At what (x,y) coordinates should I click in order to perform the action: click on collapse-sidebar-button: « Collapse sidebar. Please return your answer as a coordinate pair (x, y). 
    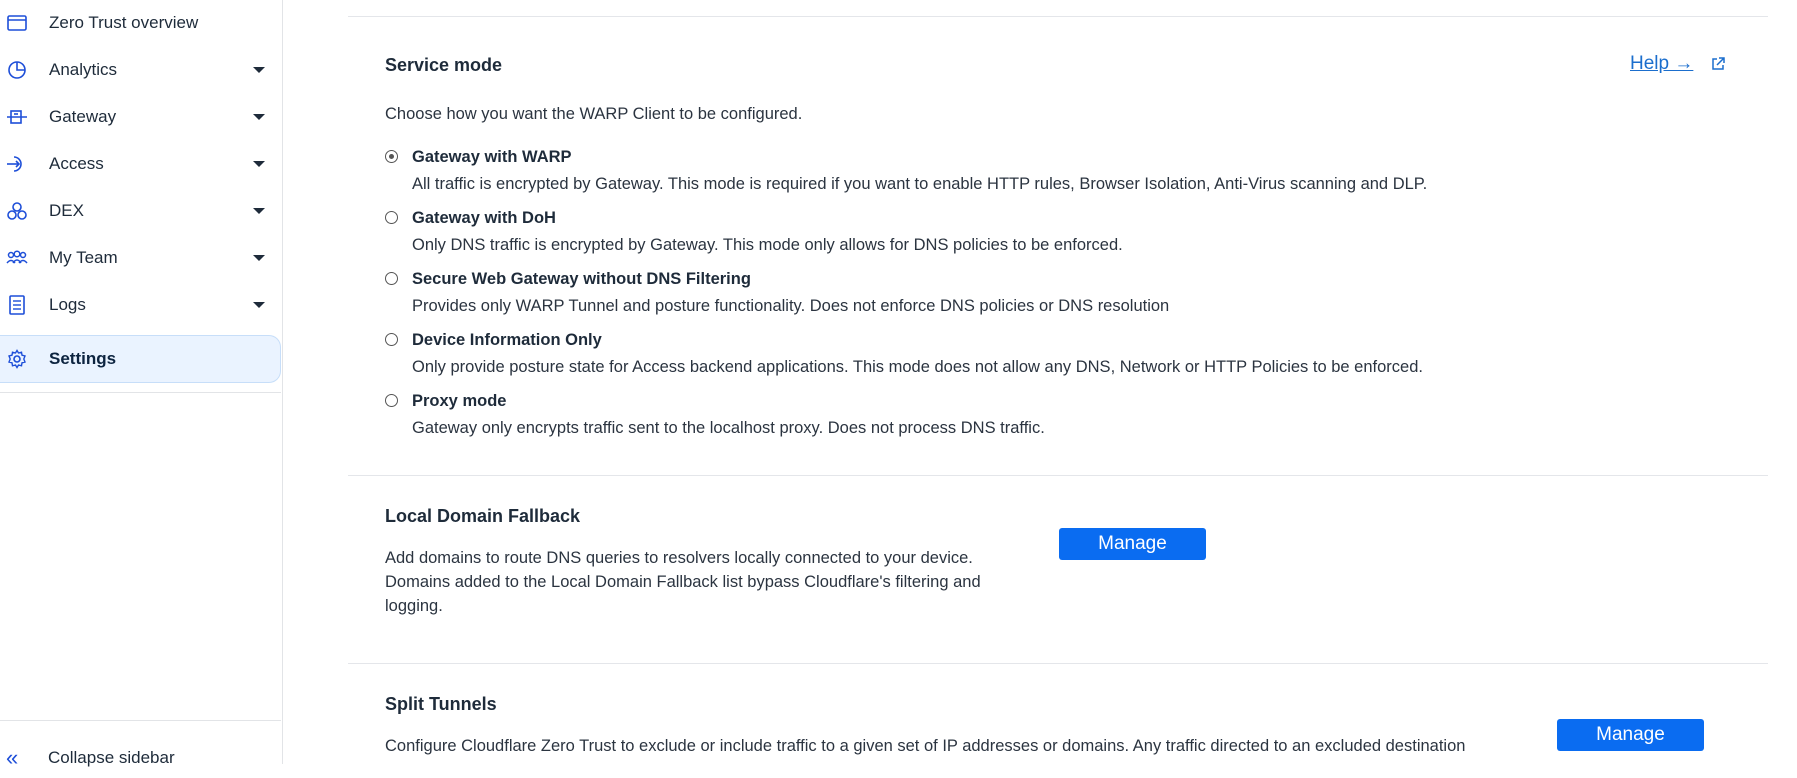
    Looking at the image, I should click on (140, 758).